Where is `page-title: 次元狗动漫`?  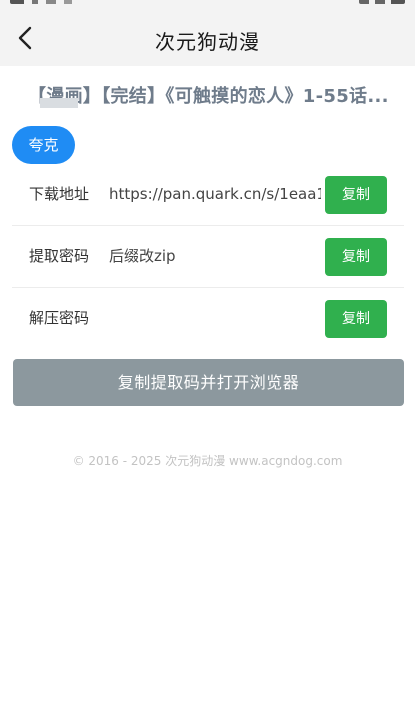
page-title: 次元狗动漫 is located at coordinates (207, 42).